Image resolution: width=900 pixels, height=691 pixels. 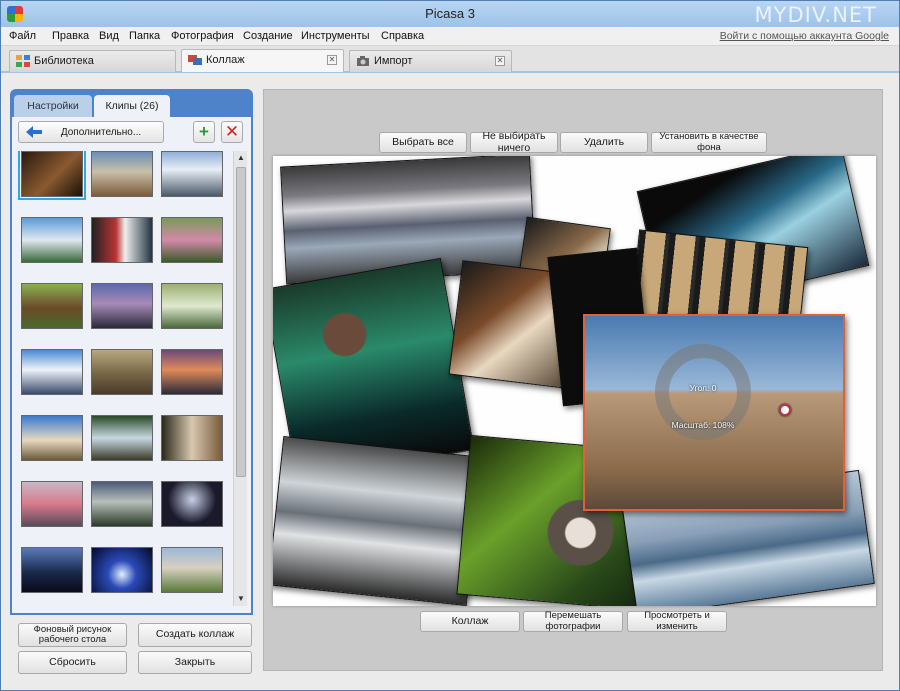 I want to click on rotate-handle-icon, so click(x=785, y=410).